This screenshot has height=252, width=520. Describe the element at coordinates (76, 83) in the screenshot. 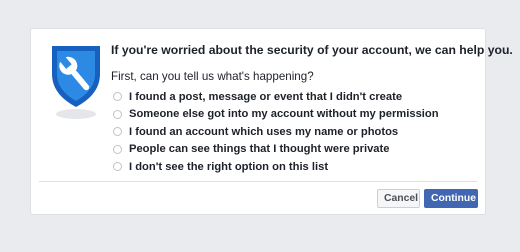

I see `shield-wrench-icon` at that location.